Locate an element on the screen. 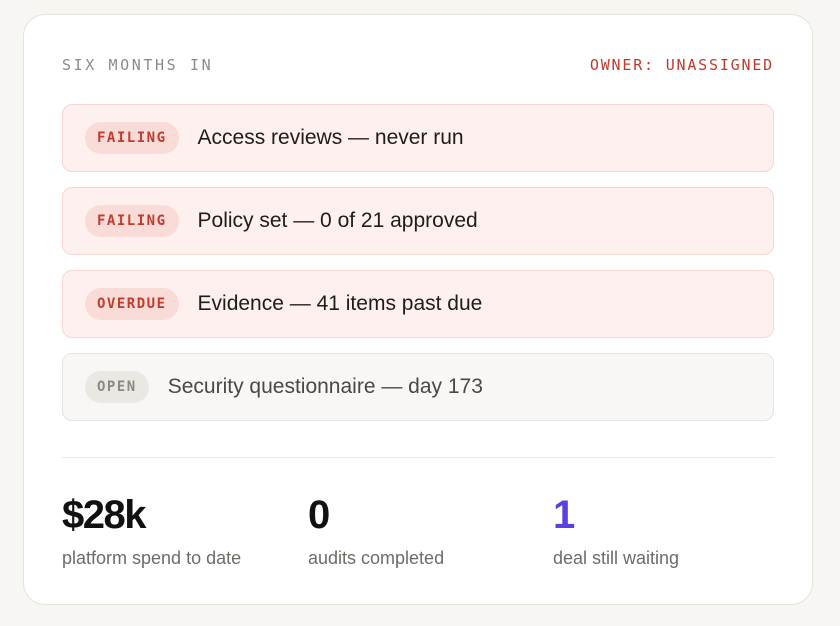  stat-platform-spend: $28k platform spend to date is located at coordinates (151, 531).